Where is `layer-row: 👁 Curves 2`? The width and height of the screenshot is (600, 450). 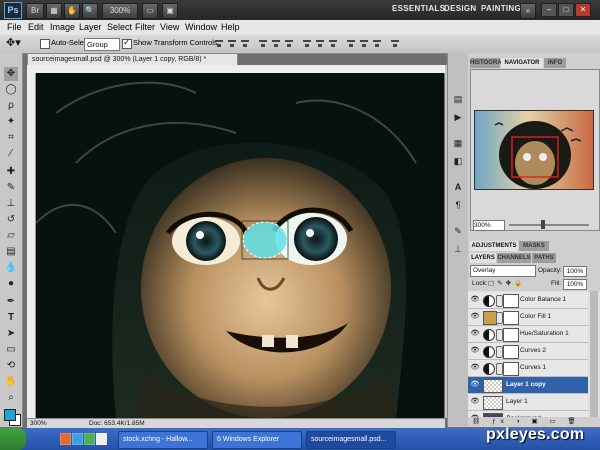
layer-row: 👁 Curves 2 is located at coordinates (528, 351).